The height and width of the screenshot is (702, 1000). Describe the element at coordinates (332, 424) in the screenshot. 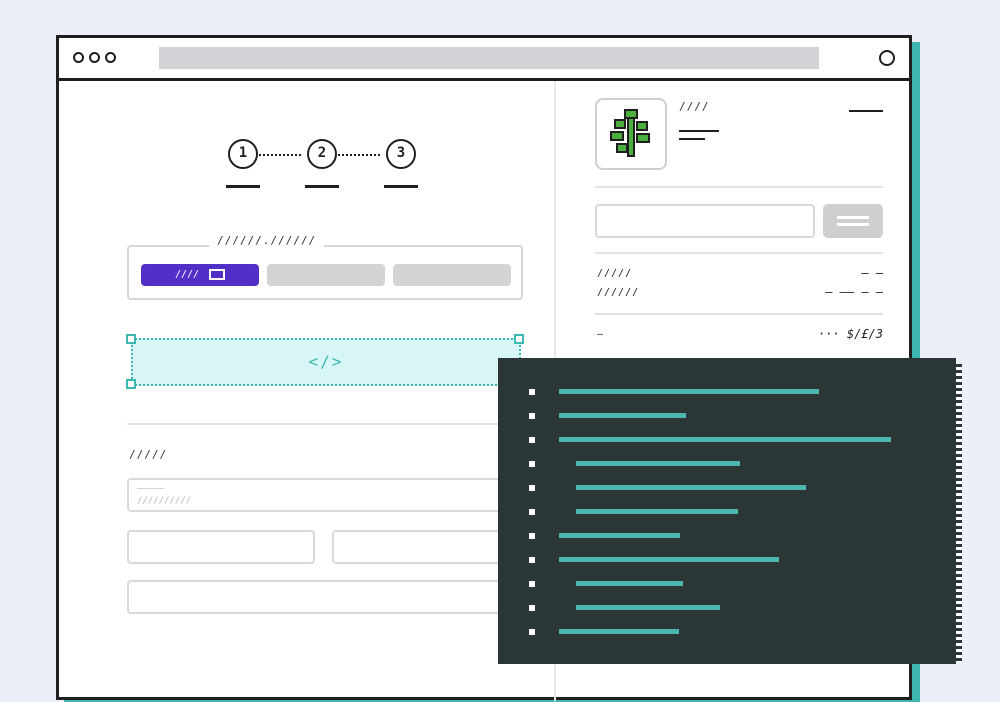

I see `section-divider` at that location.